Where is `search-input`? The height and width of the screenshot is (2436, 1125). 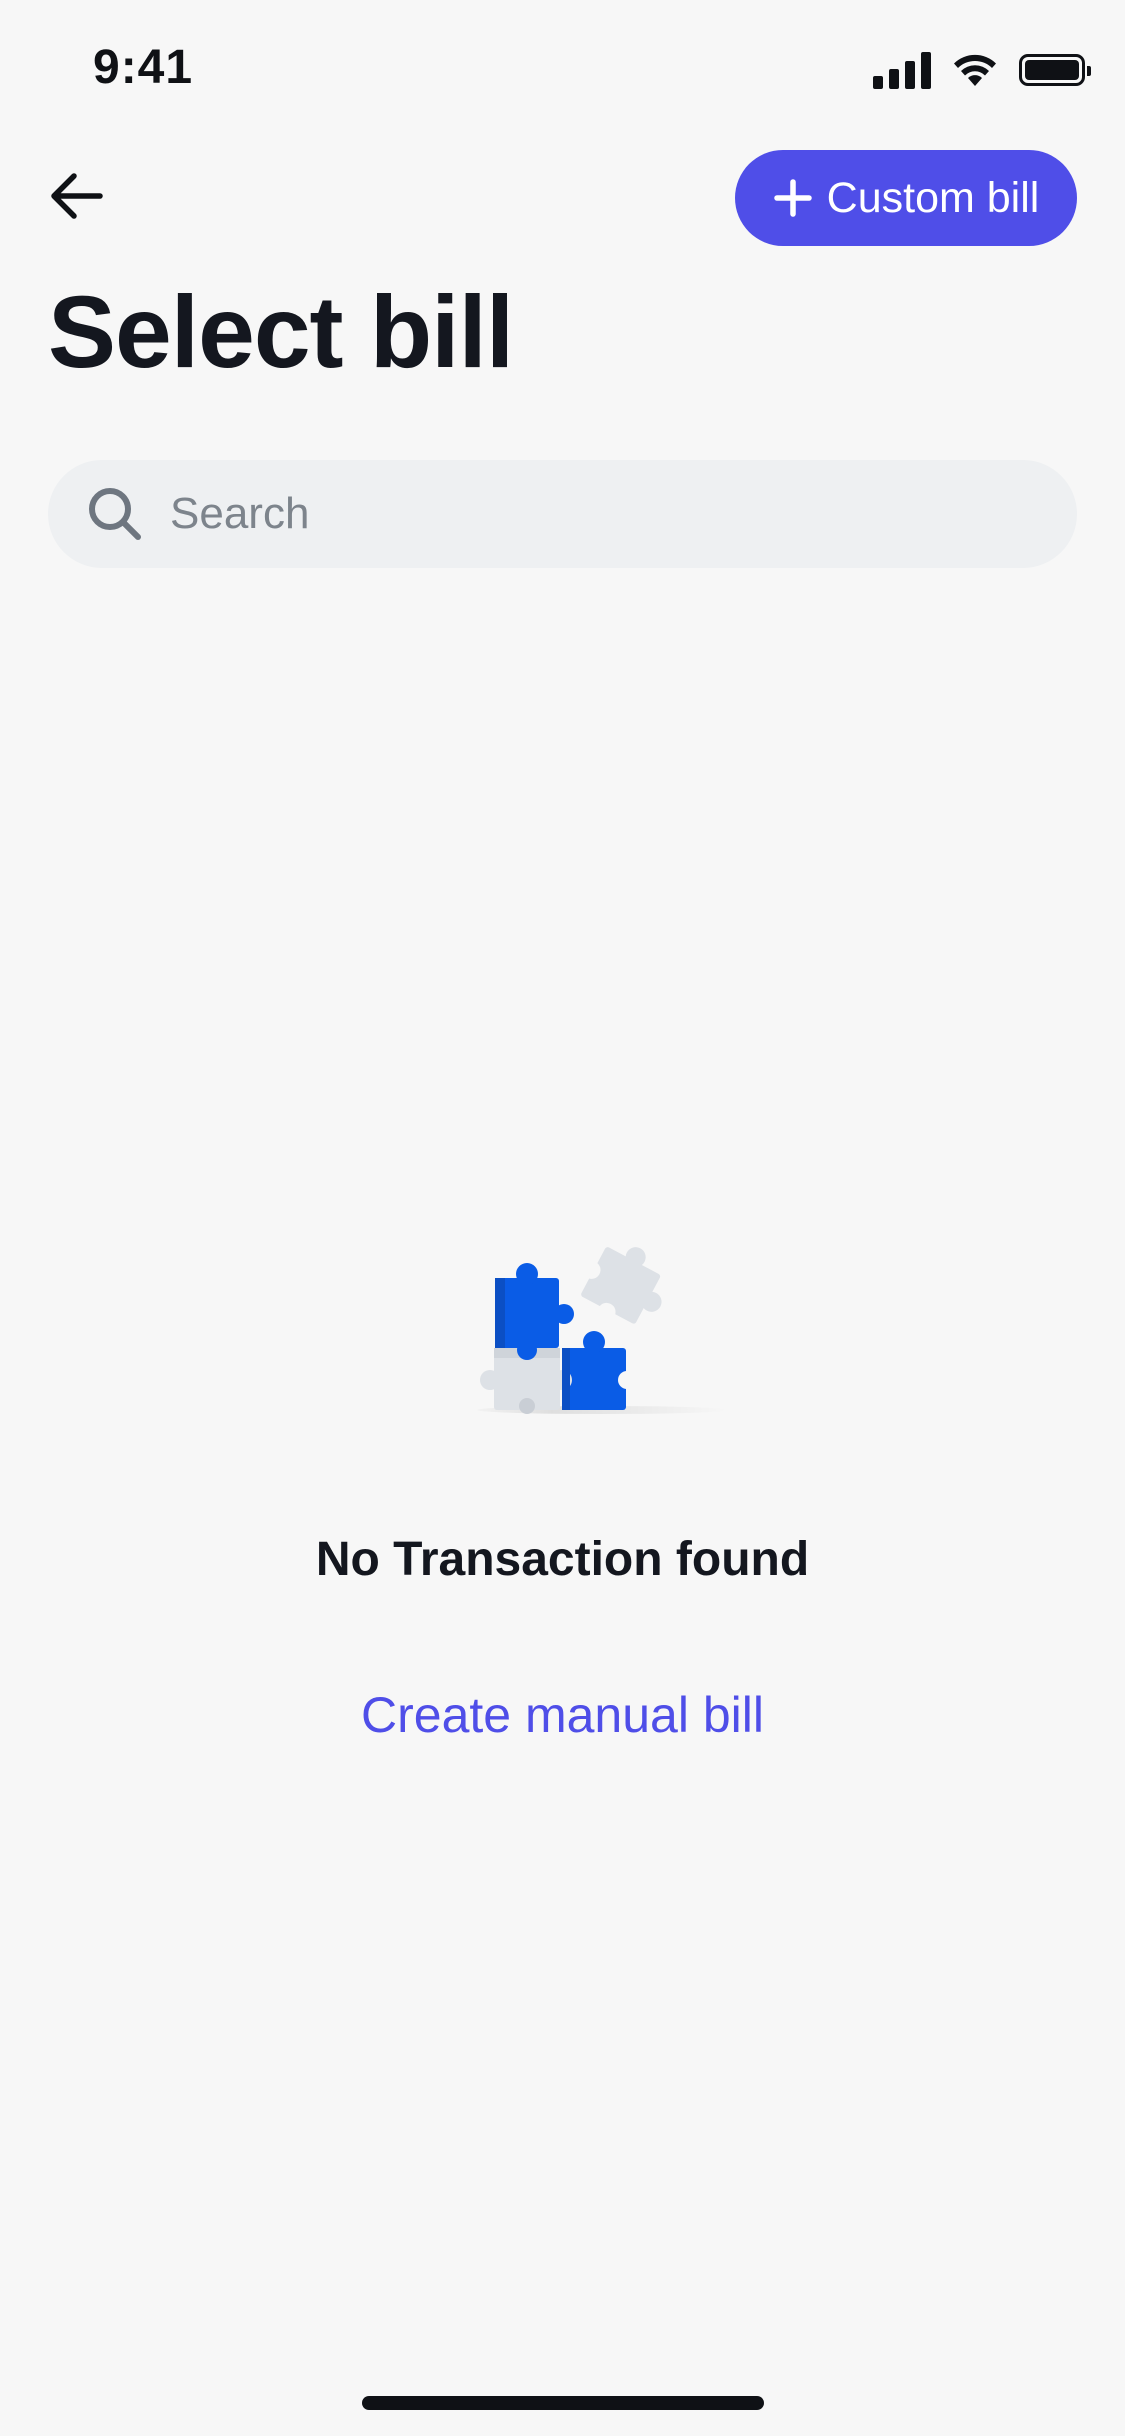 search-input is located at coordinates (600, 514).